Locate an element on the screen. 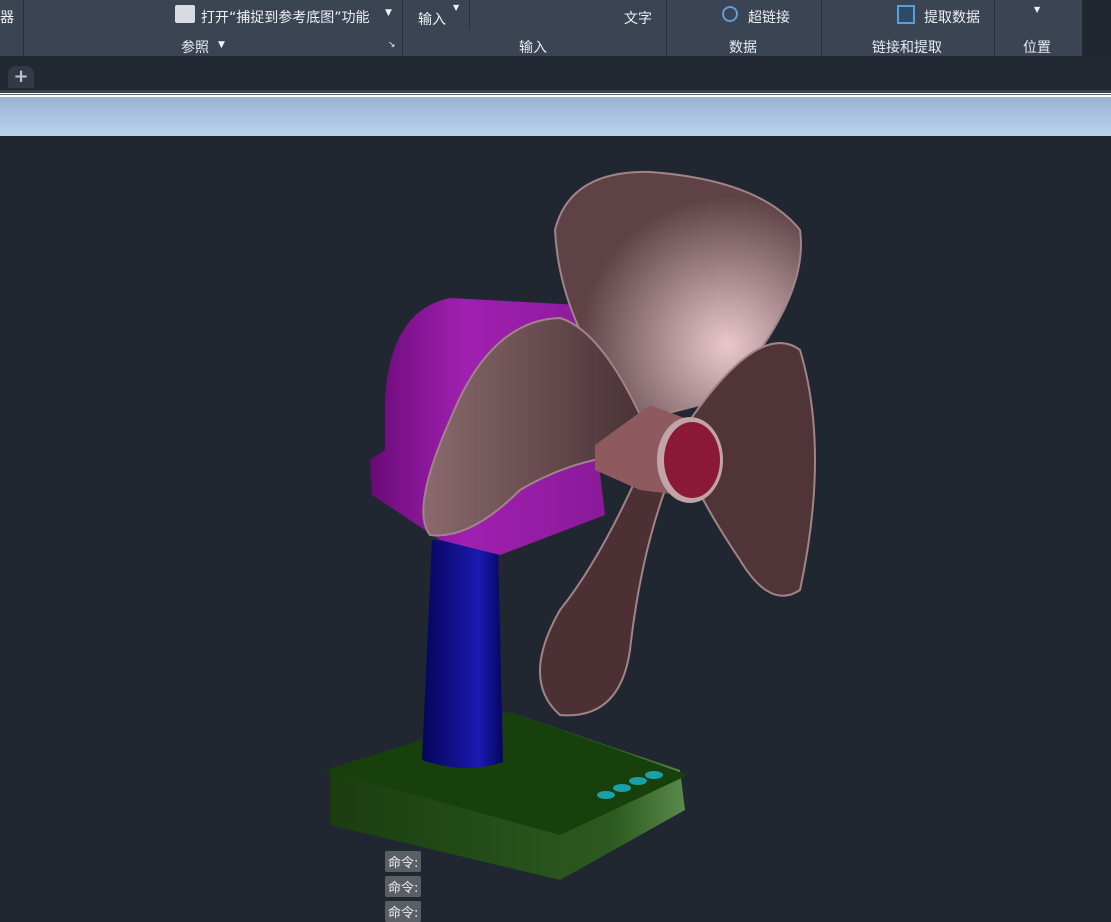 The image size is (1111, 922). new-tab-button: + is located at coordinates (21, 77).